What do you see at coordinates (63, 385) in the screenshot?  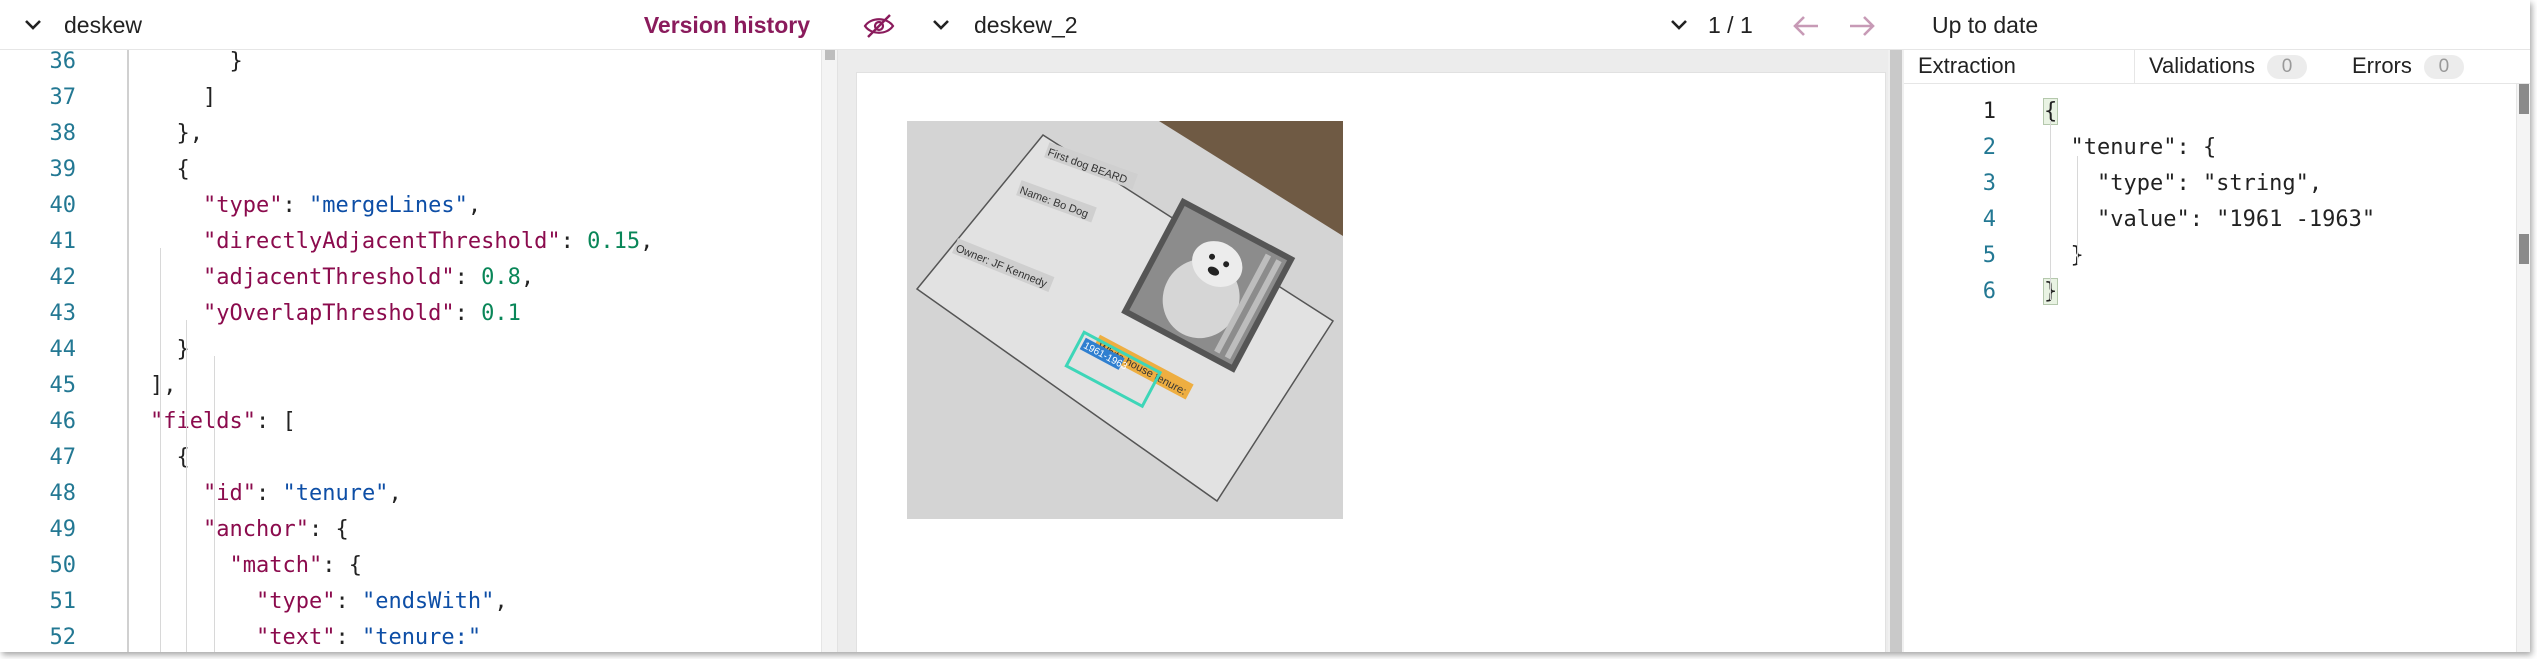 I see `line-number: 45` at bounding box center [63, 385].